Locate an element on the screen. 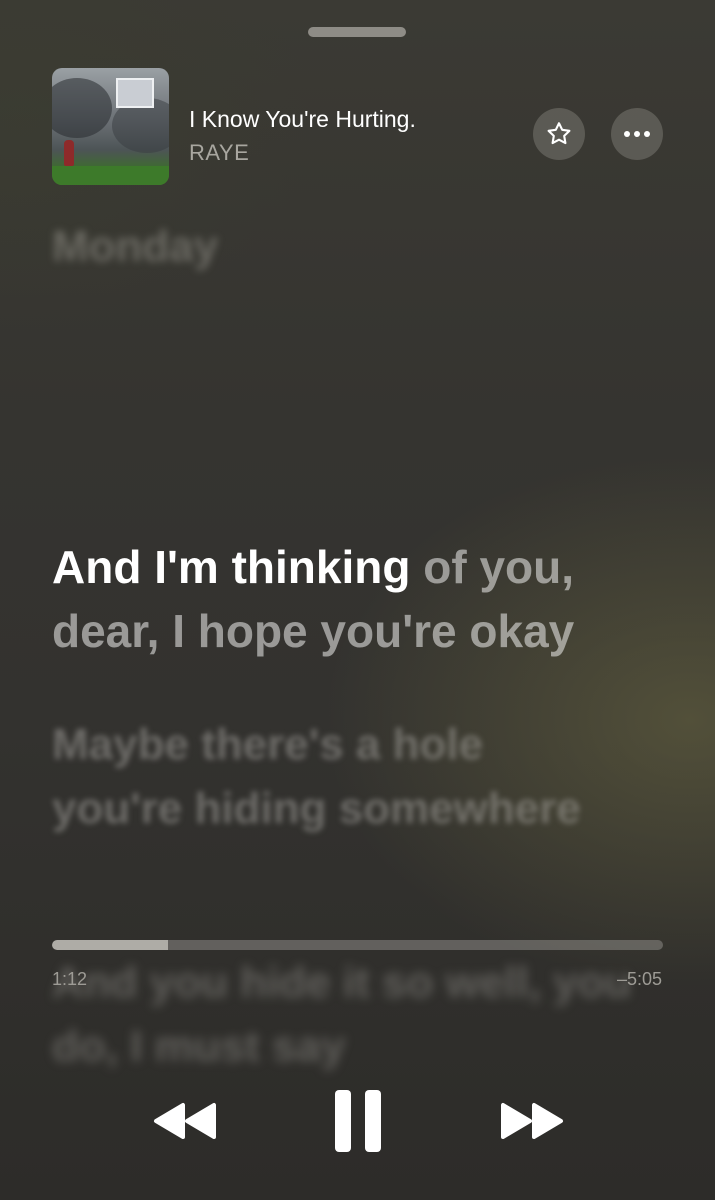 Image resolution: width=715 pixels, height=1200 pixels. rewind-button is located at coordinates (185, 1121).